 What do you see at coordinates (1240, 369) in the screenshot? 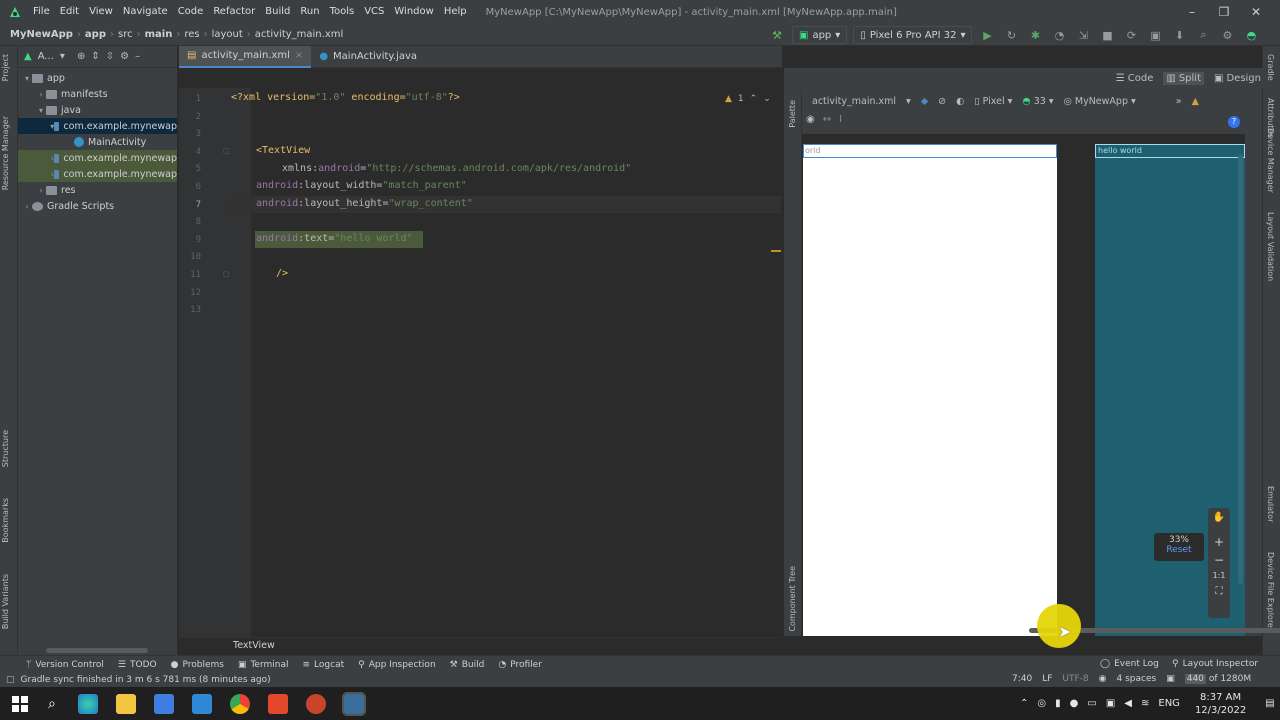
I see `vertical-scrollbar` at bounding box center [1240, 369].